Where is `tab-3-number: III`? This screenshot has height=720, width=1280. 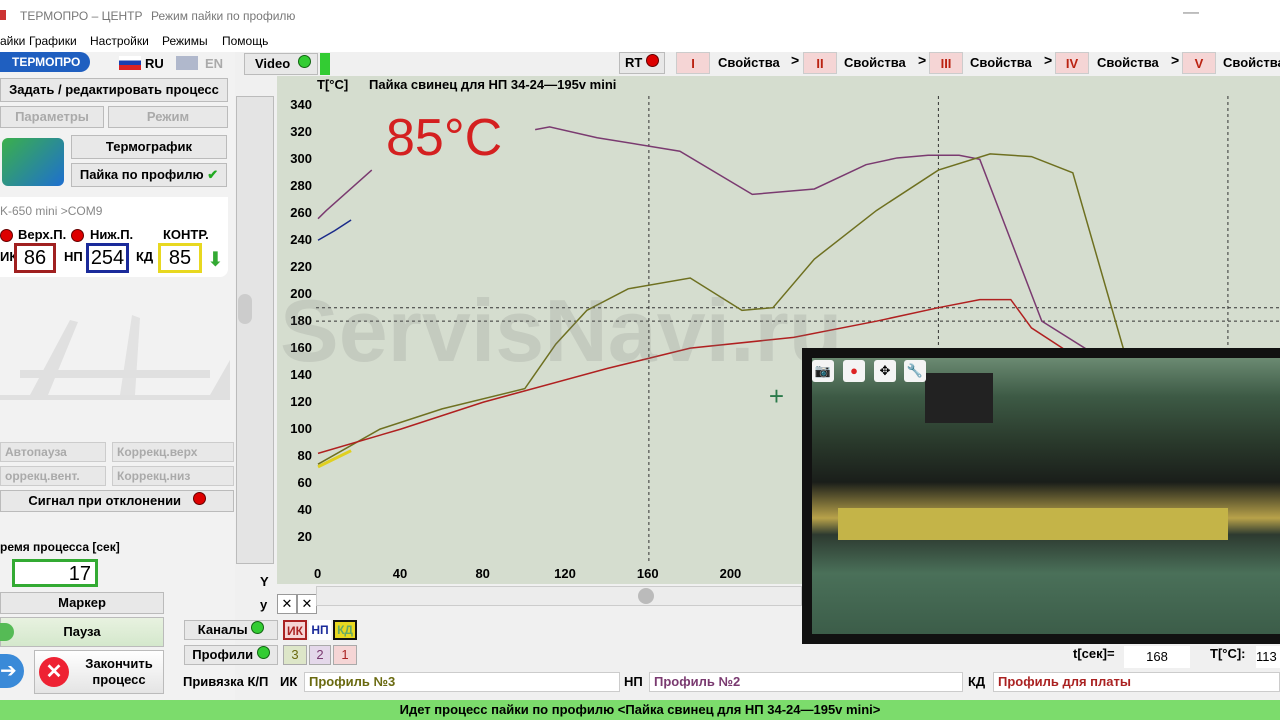 tab-3-number: III is located at coordinates (946, 63).